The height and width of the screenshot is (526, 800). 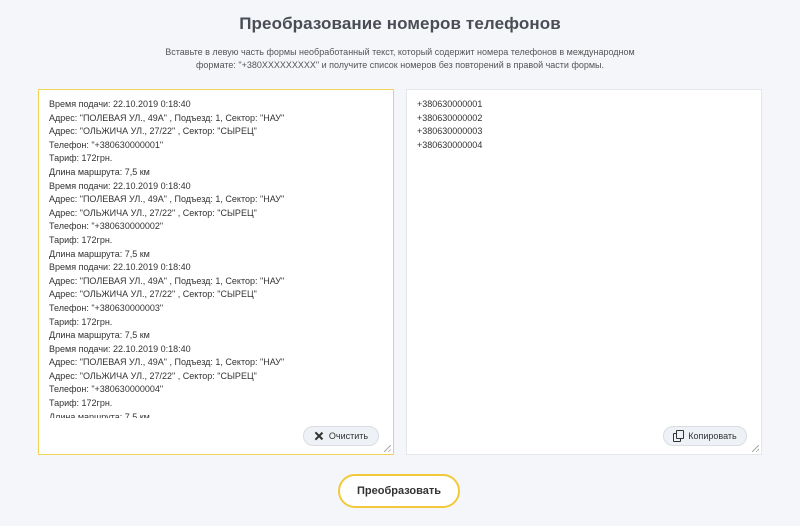 I want to click on copy-icon, so click(x=679, y=436).